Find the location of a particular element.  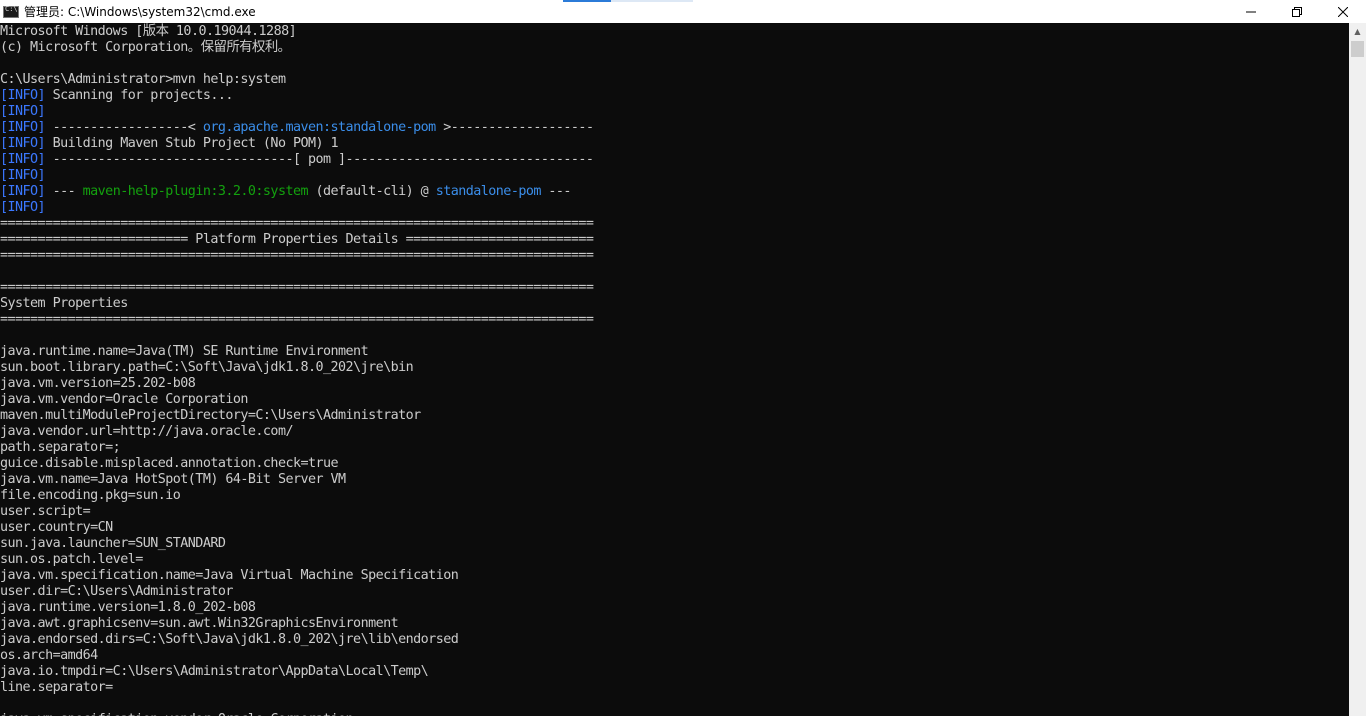

console-text: org.apache.maven:standalone-pom is located at coordinates (319, 127).